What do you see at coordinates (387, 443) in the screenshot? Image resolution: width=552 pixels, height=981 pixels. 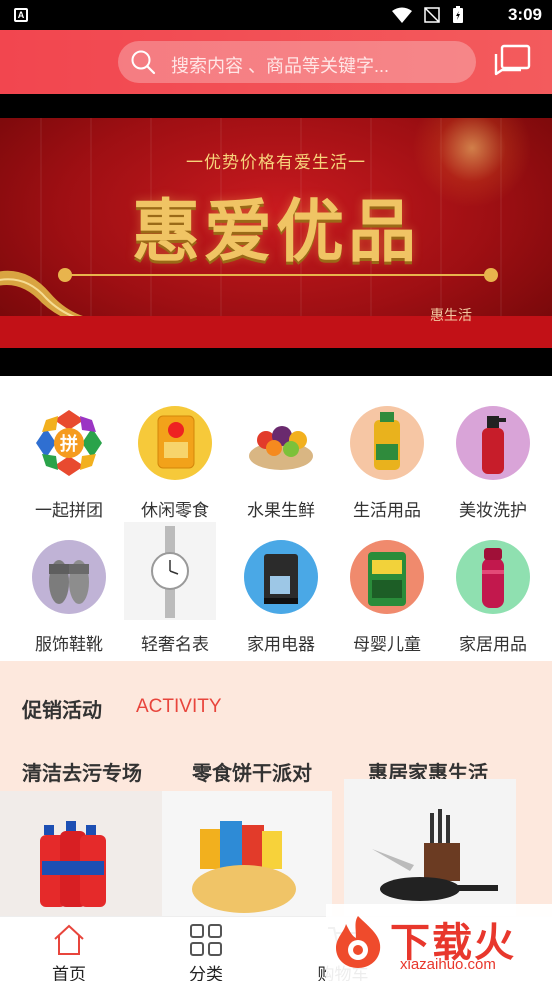 I see `oil-icon` at bounding box center [387, 443].